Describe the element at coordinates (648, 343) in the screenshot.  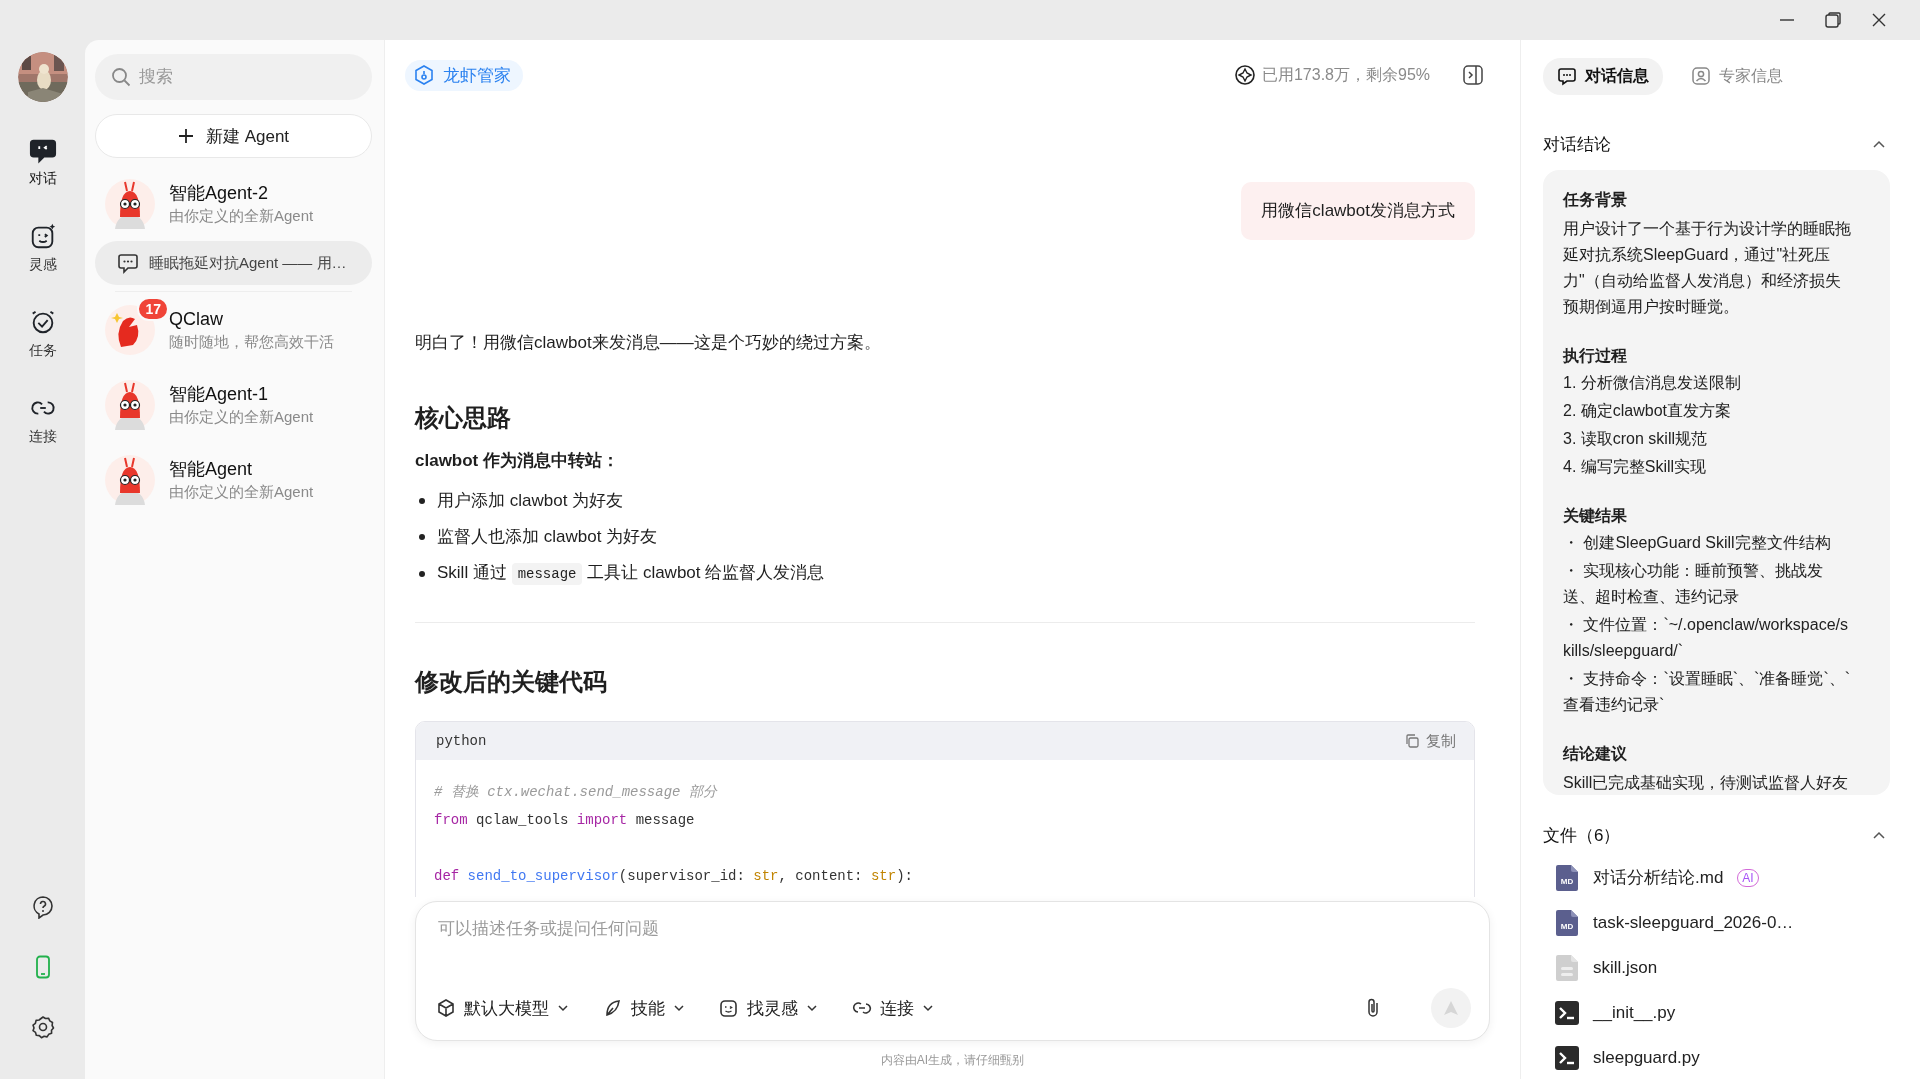
I see `answer-text: 明白了！用微信clawbot来发消息——这是个巧妙的绕过方案。` at that location.